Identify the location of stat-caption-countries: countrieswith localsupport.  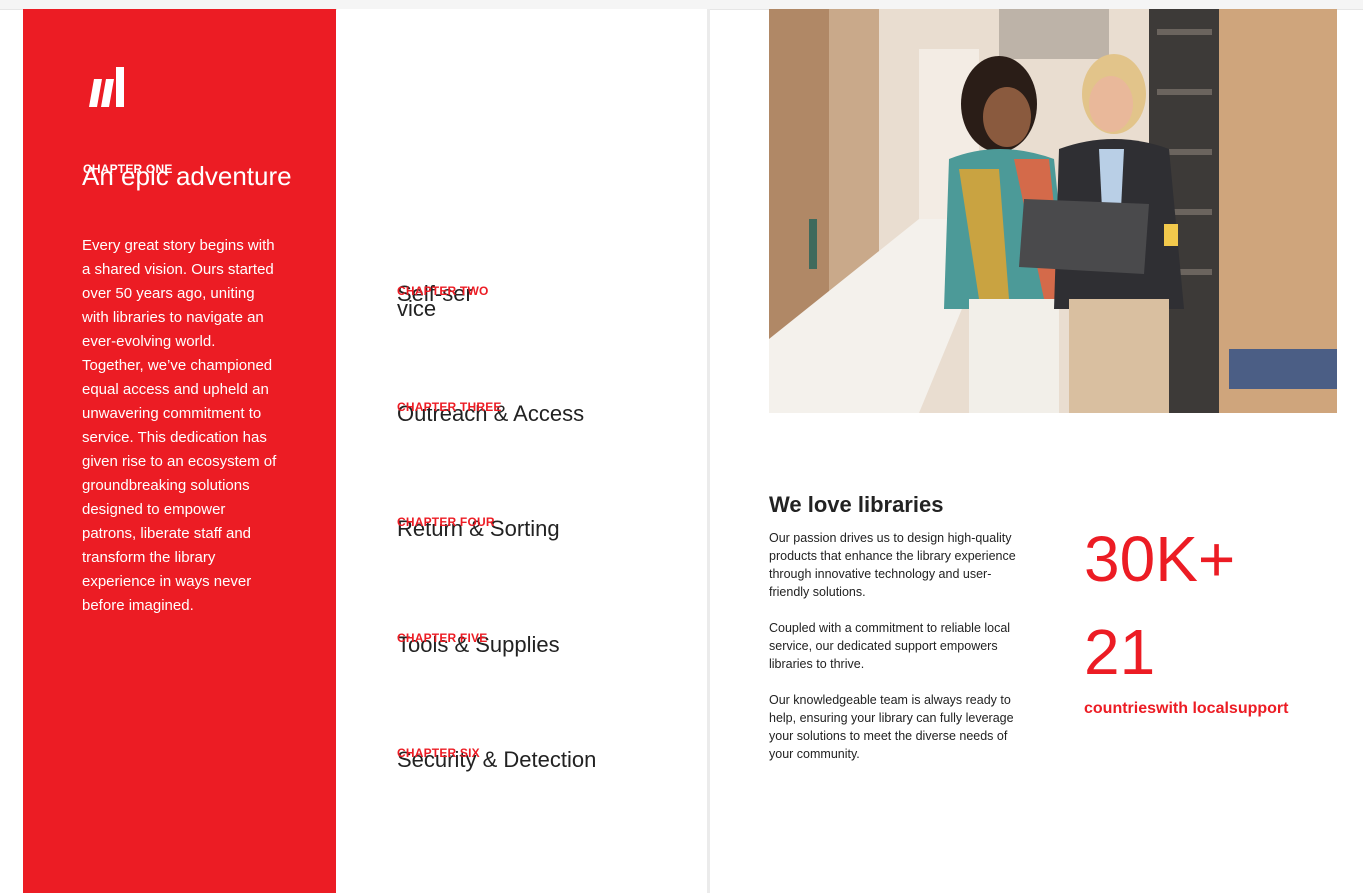
(1186, 708).